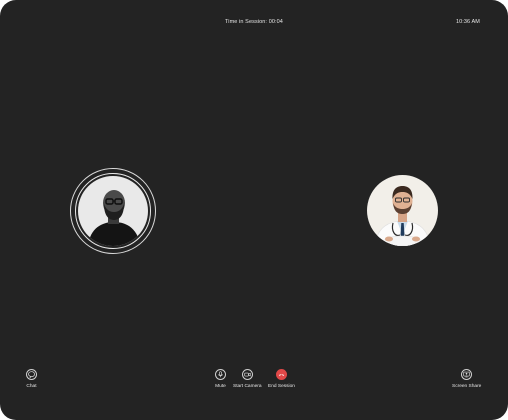  I want to click on speaking-ring, so click(113, 211).